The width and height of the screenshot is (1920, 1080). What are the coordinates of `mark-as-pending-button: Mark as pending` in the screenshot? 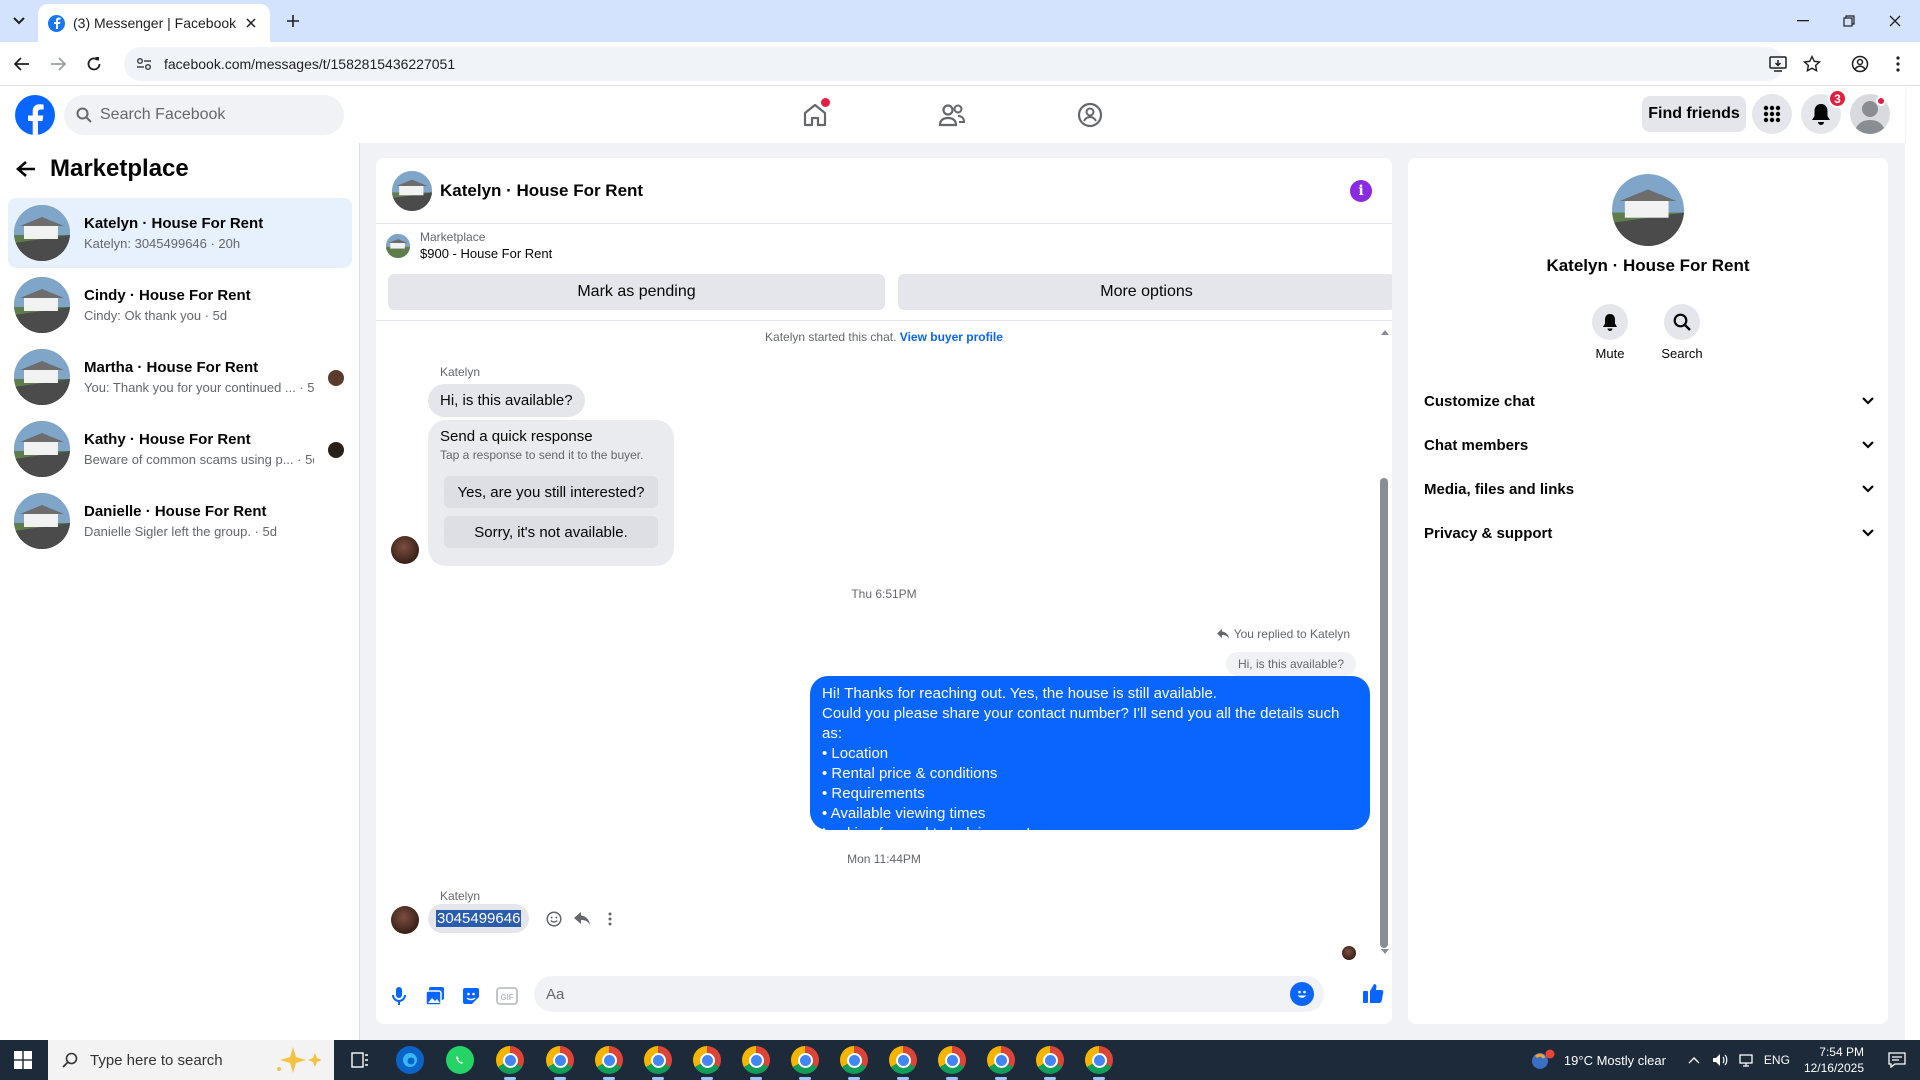 It's located at (636, 292).